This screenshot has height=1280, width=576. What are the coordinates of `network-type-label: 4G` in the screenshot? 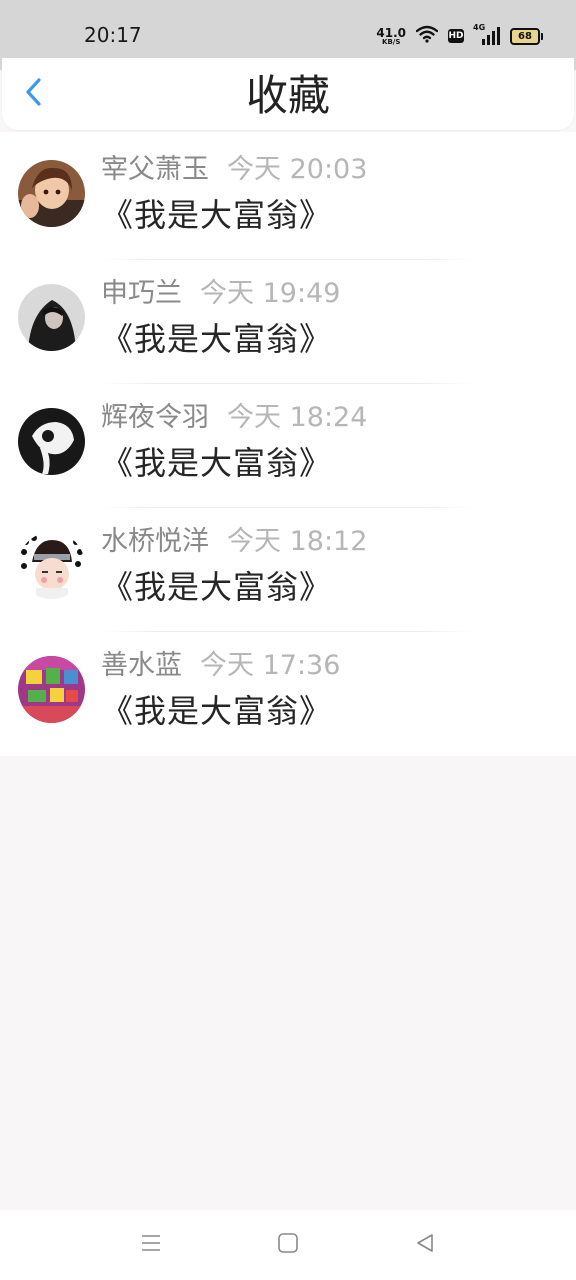 It's located at (479, 27).